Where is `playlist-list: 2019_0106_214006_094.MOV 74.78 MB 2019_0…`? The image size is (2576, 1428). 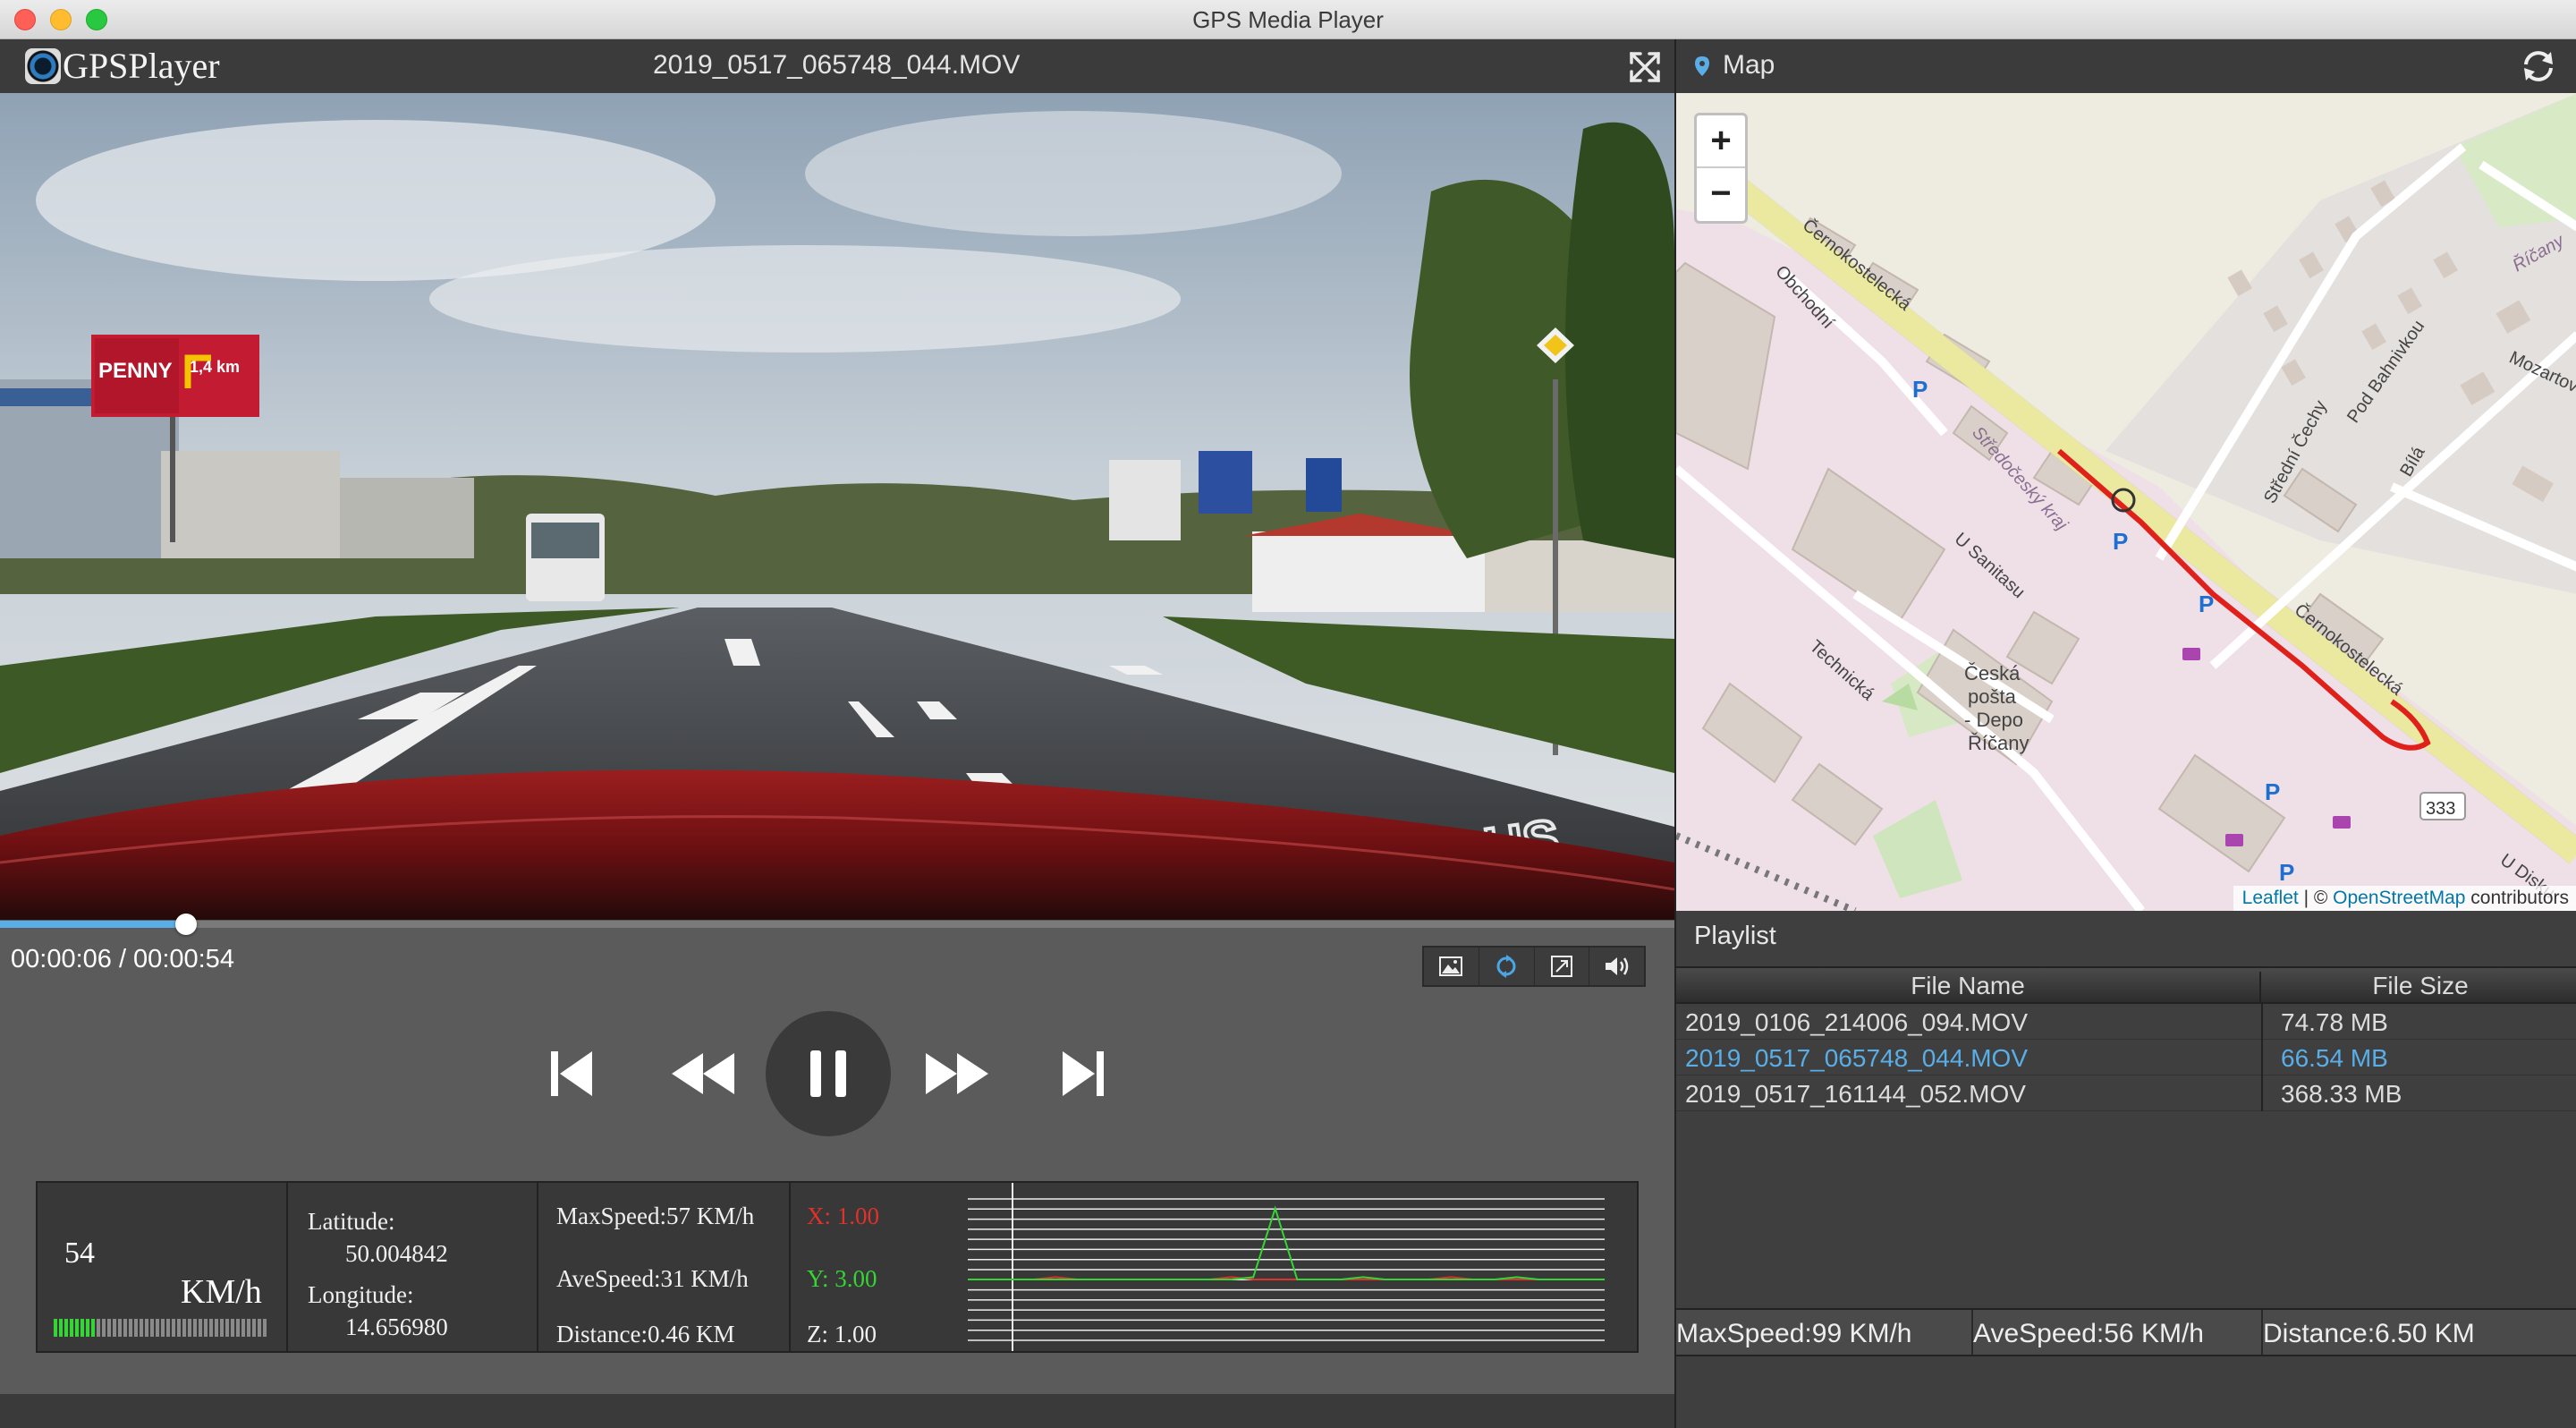 playlist-list: 2019_0106_214006_094.MOV 74.78 MB 2019_0… is located at coordinates (2126, 1057).